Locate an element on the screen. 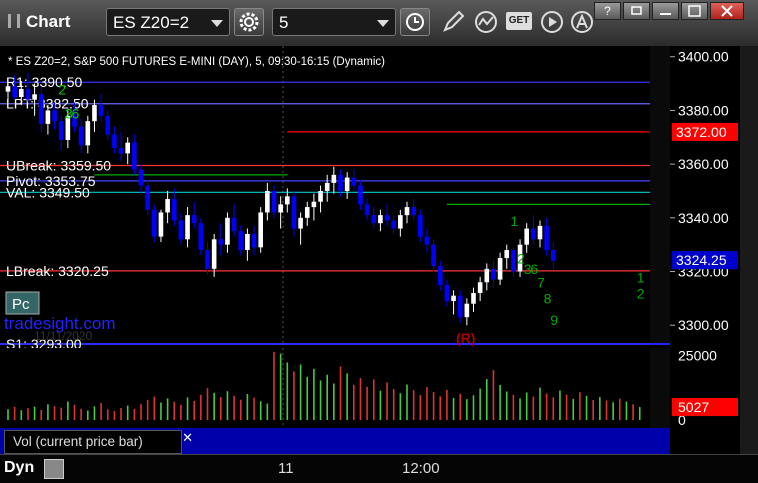  lock-icon is located at coordinates (54, 469).